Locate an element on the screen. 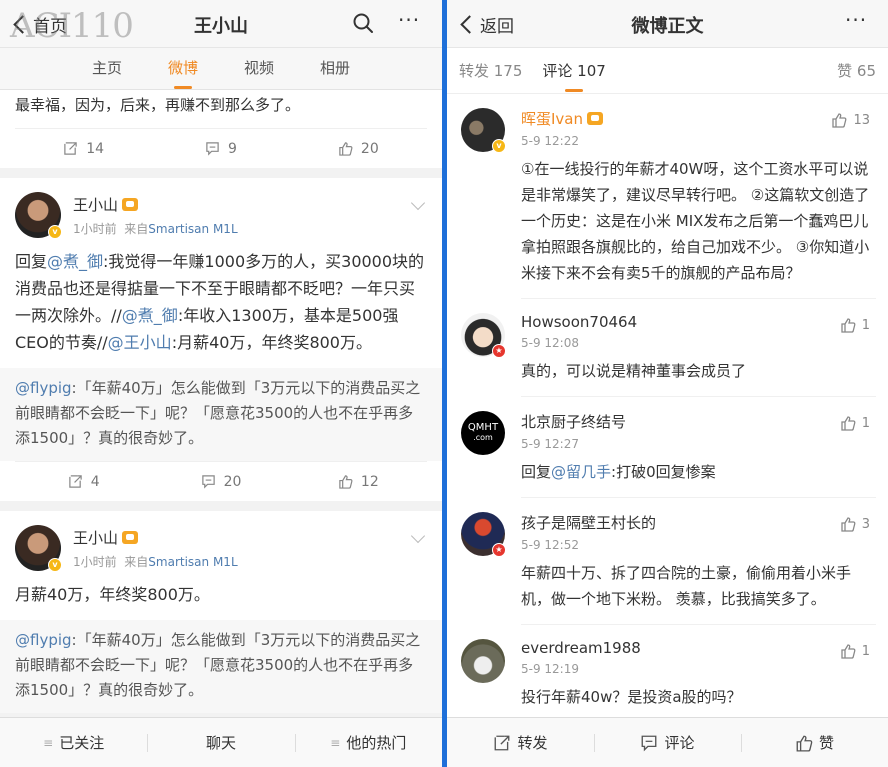 The height and width of the screenshot is (767, 888). tab-likes: 赞 65 is located at coordinates (856, 71).